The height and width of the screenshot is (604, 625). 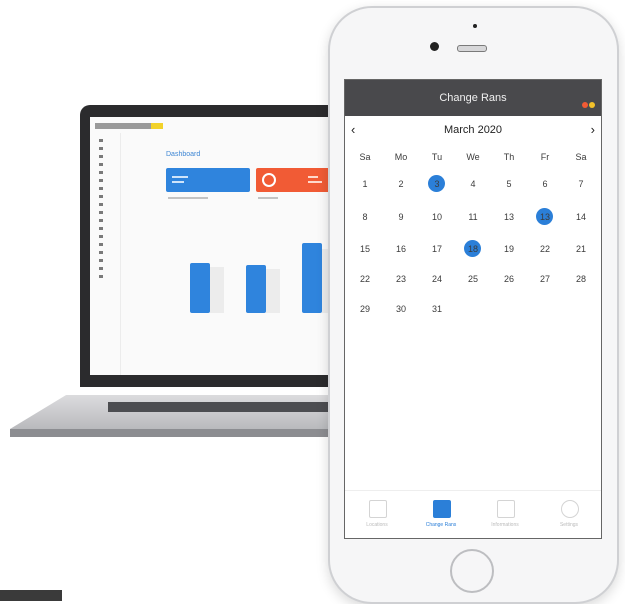 What do you see at coordinates (365, 309) in the screenshot?
I see `calendar-day: 29` at bounding box center [365, 309].